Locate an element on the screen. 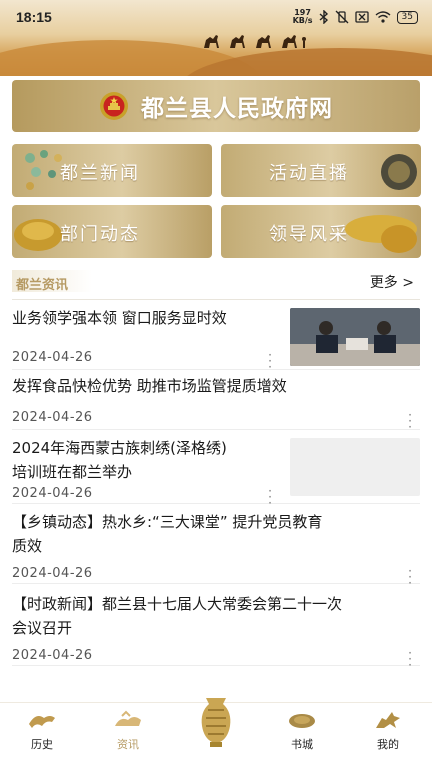 Image resolution: width=432 pixels, height=768 pixels. system-gesture-bar is located at coordinates (216, 762).